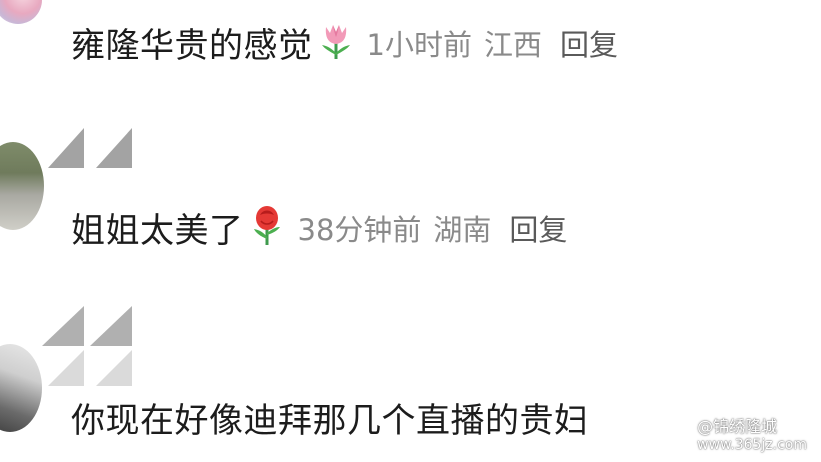 The image size is (821, 462). Describe the element at coordinates (267, 228) in the screenshot. I see `rose-emoji-icon` at that location.